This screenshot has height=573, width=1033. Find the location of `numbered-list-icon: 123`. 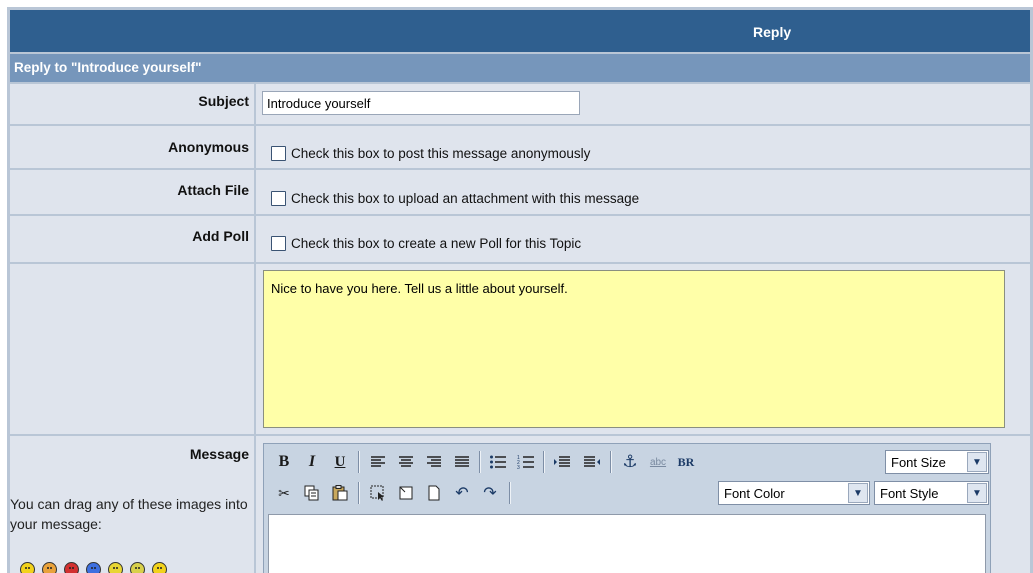

numbered-list-icon: 123 is located at coordinates (526, 462).